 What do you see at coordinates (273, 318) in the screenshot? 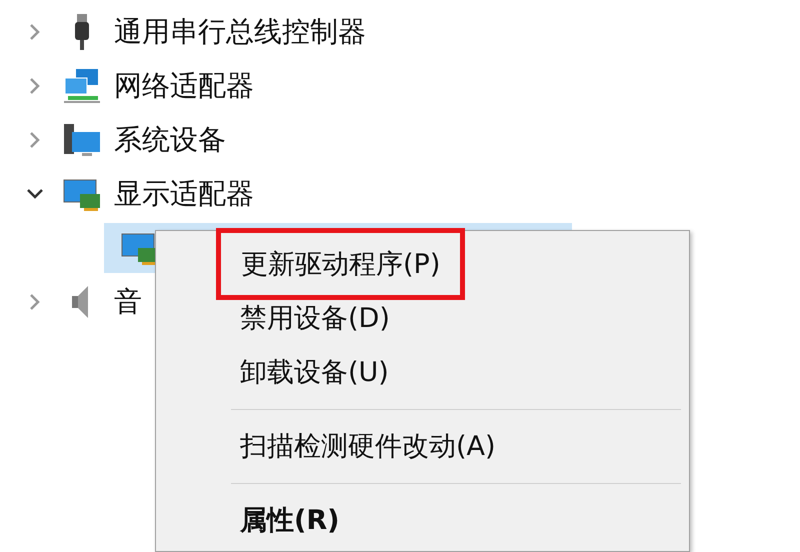
I see `menu-item: 禁用设备(D)` at bounding box center [273, 318].